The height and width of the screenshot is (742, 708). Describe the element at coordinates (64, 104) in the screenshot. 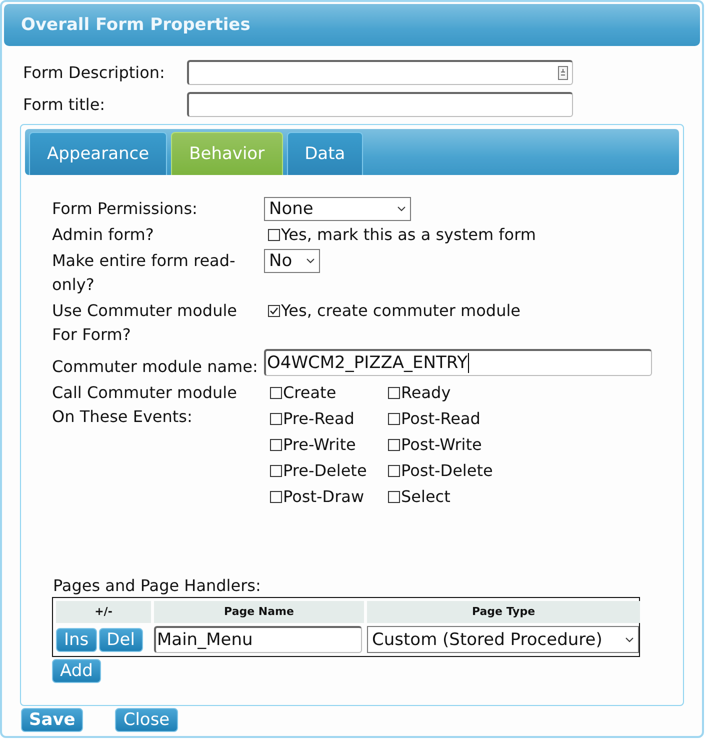

I see `field-label: Form title:` at that location.